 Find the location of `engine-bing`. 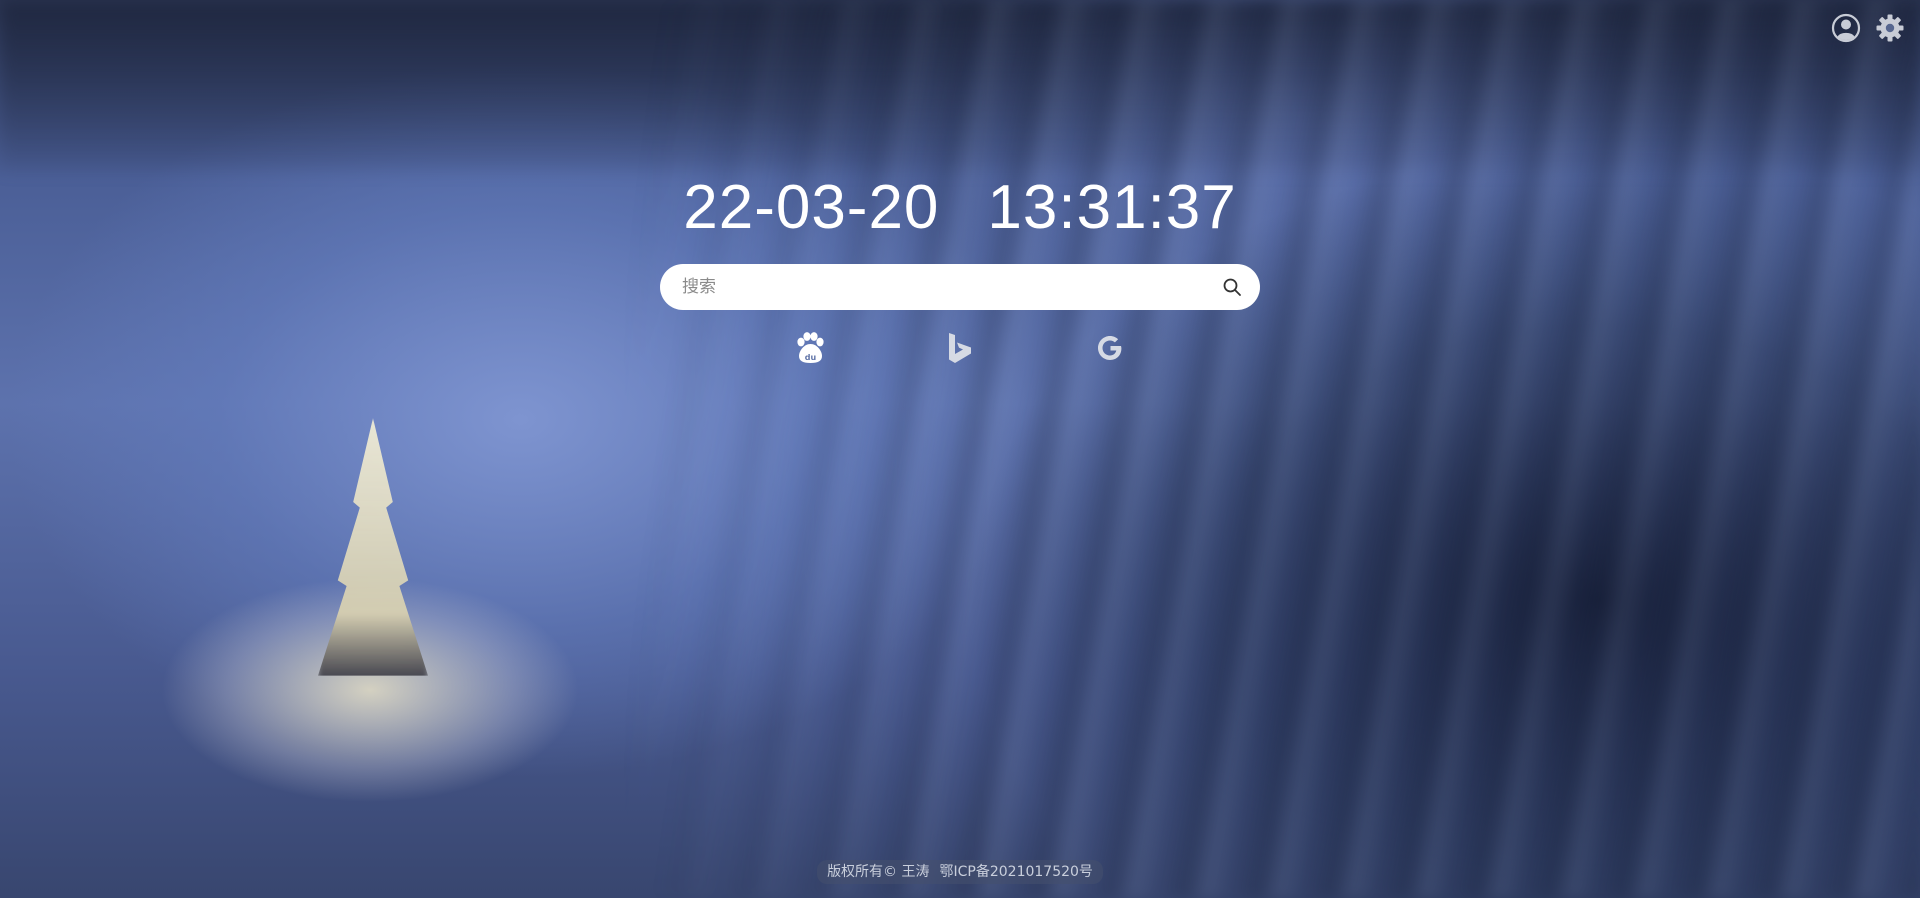

engine-bing is located at coordinates (960, 348).